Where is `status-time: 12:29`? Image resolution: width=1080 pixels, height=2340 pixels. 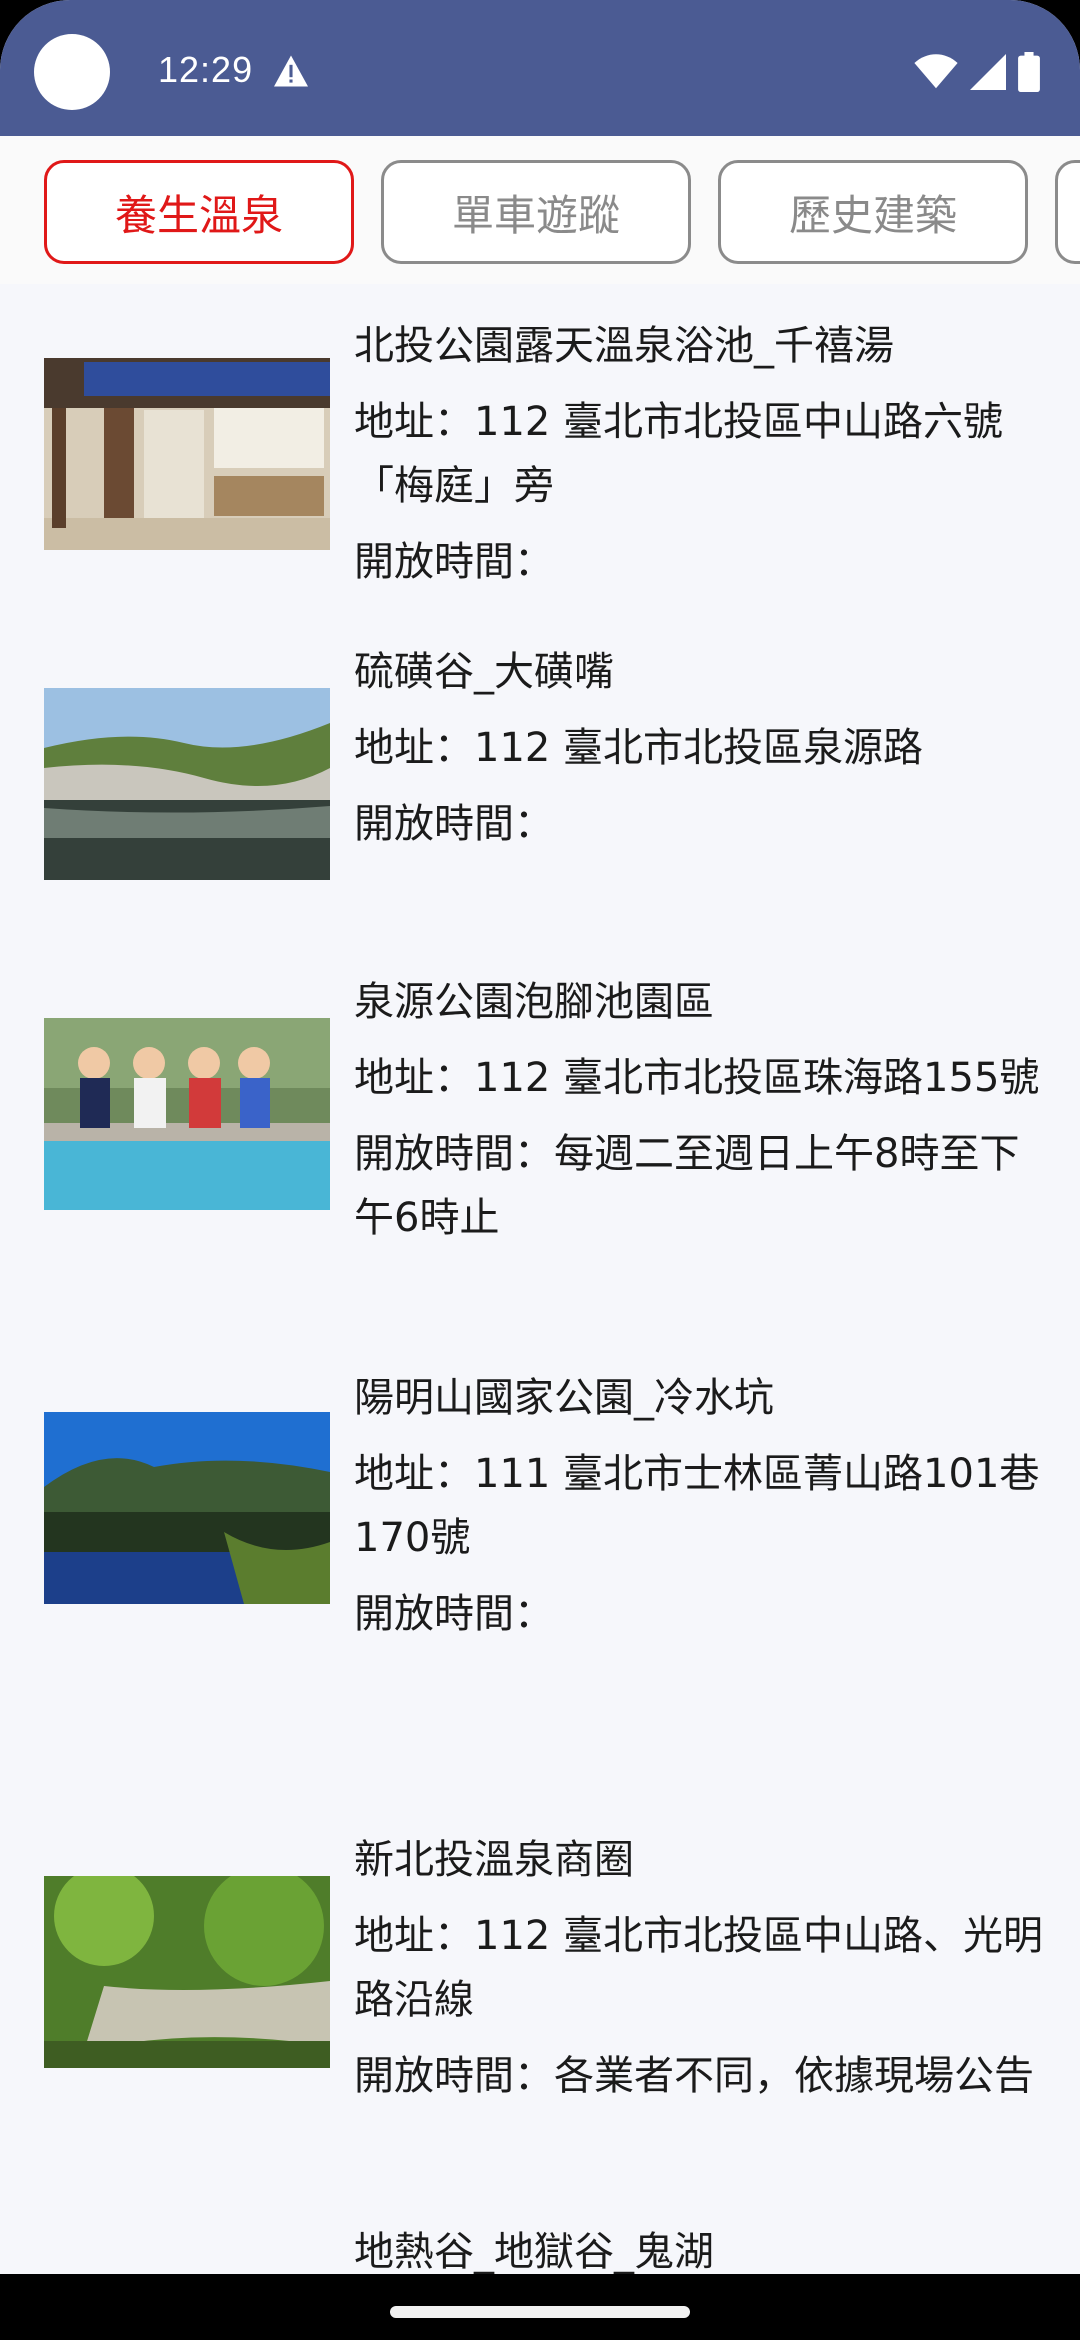 status-time: 12:29 is located at coordinates (206, 69).